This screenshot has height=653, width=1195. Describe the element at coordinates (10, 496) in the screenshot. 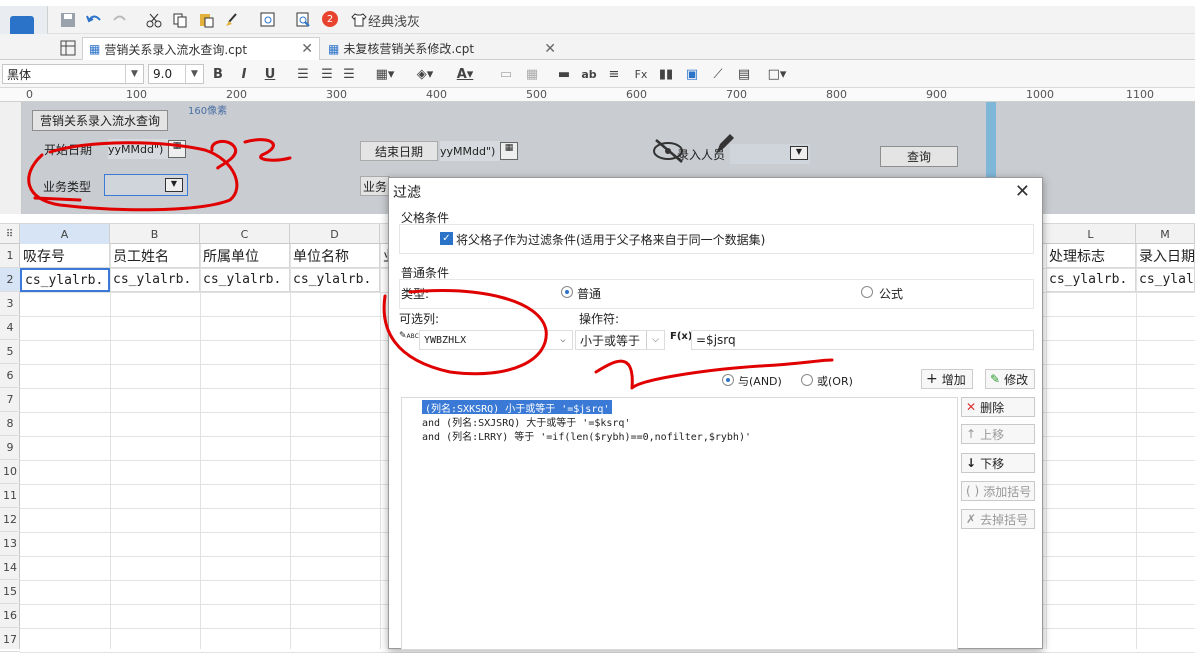

I see `row-header: 11` at that location.